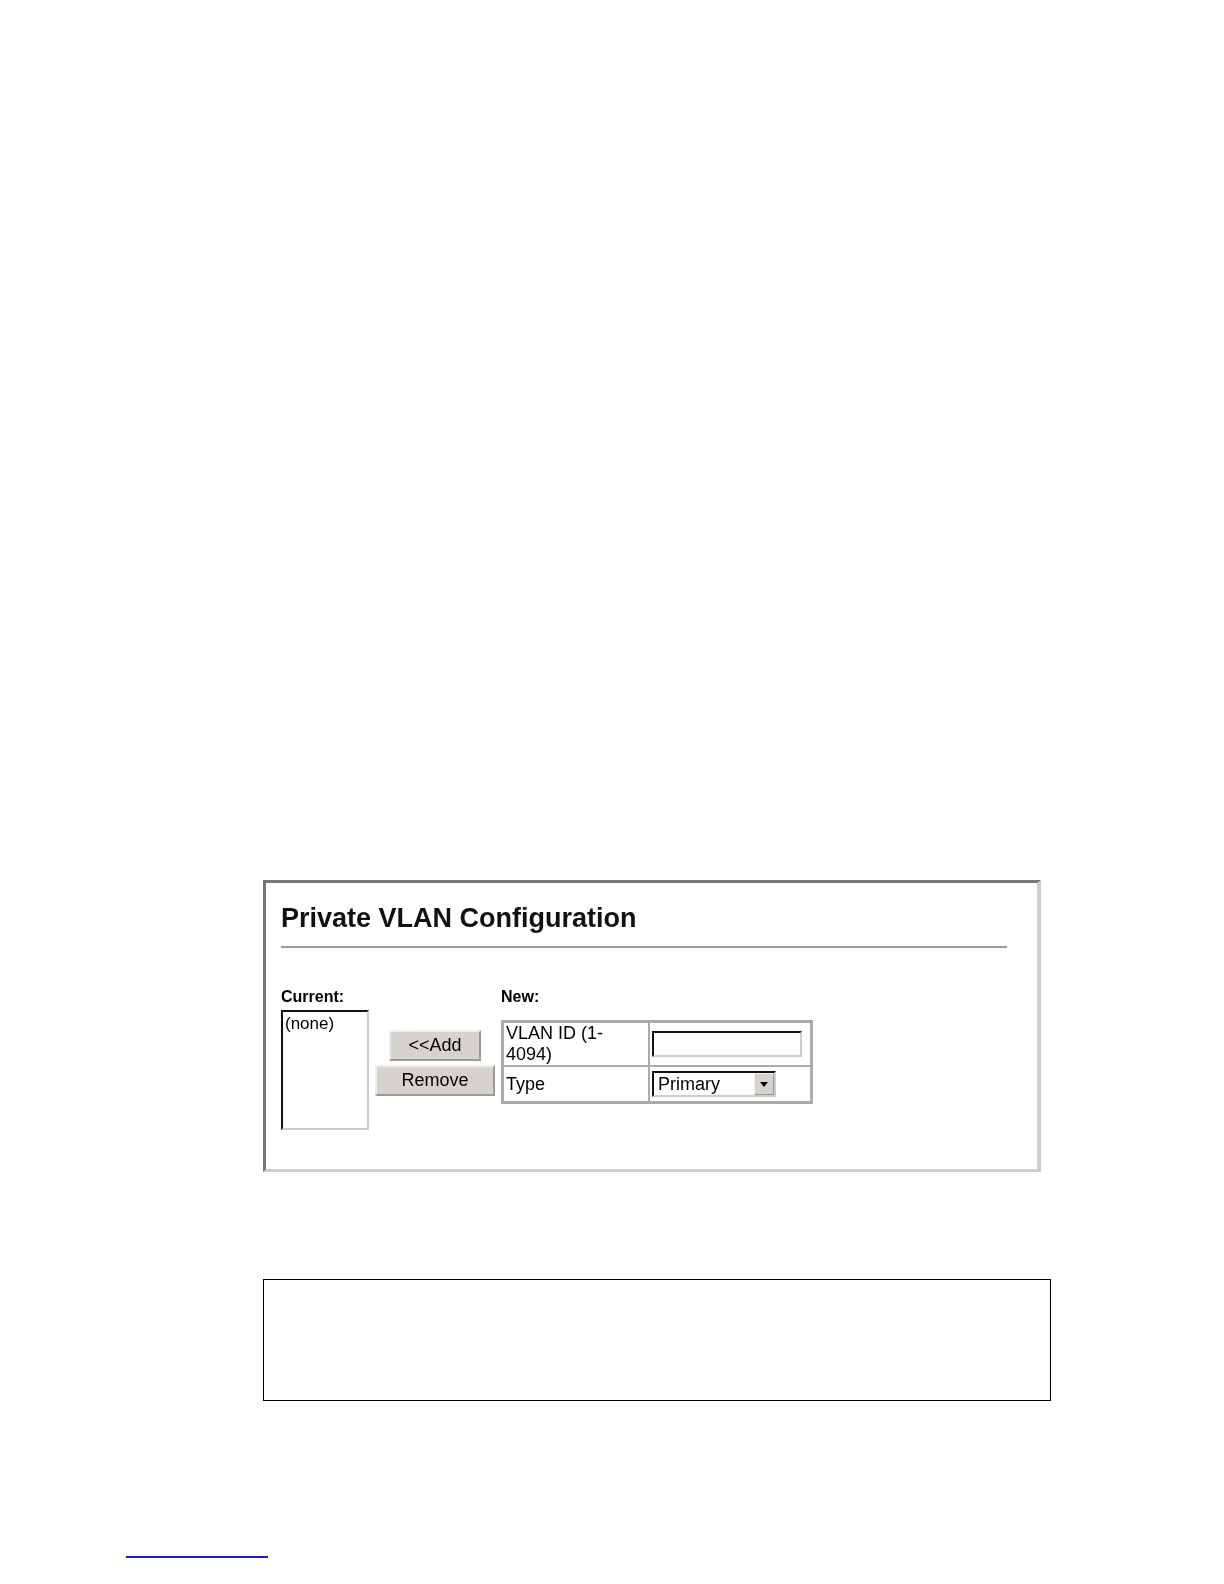 Image resolution: width=1224 pixels, height=1584 pixels. What do you see at coordinates (325, 1070) in the screenshot?
I see `current-listbox: (none)` at bounding box center [325, 1070].